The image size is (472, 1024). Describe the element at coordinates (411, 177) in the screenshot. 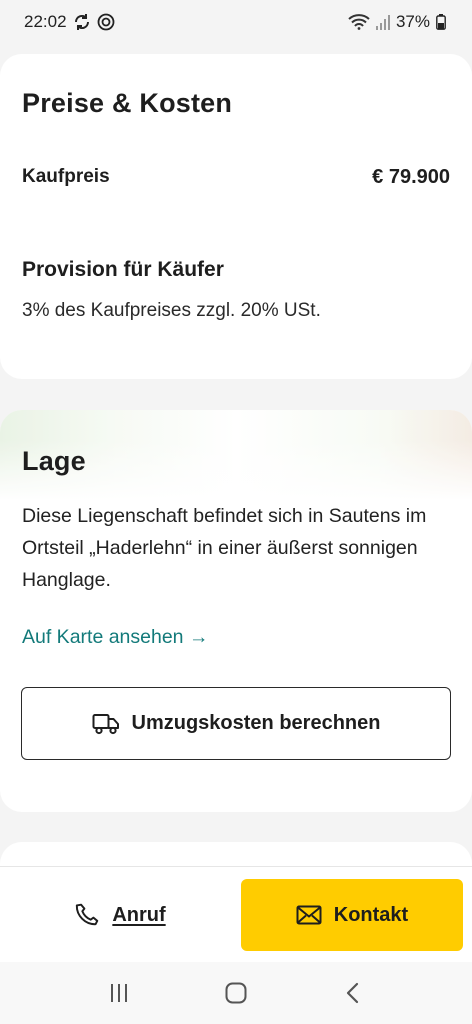

I see `purchase-price-value: € 79.900` at that location.